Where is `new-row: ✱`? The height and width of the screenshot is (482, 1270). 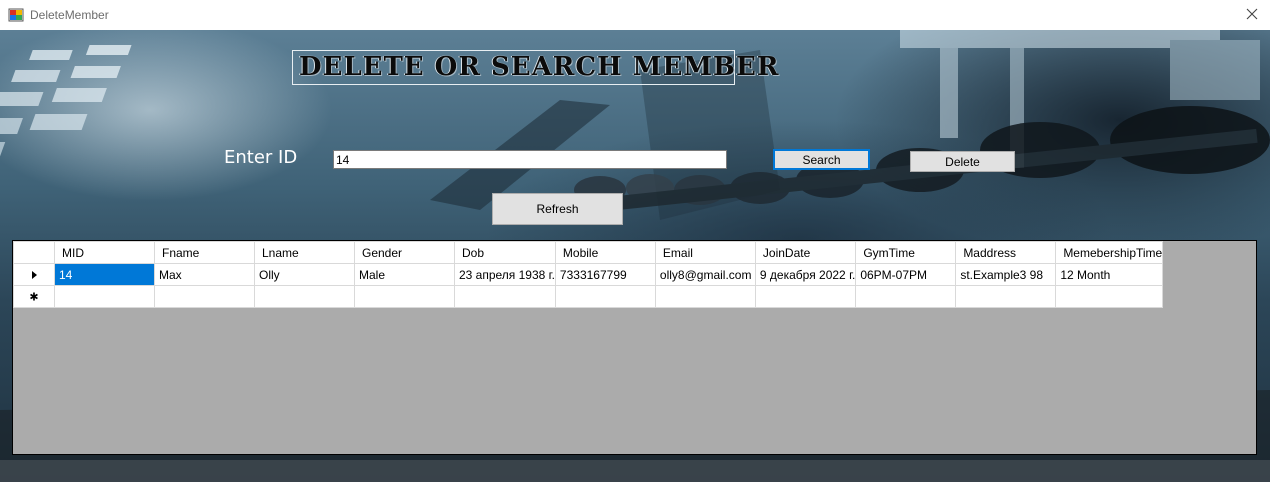
new-row: ✱ is located at coordinates (588, 296).